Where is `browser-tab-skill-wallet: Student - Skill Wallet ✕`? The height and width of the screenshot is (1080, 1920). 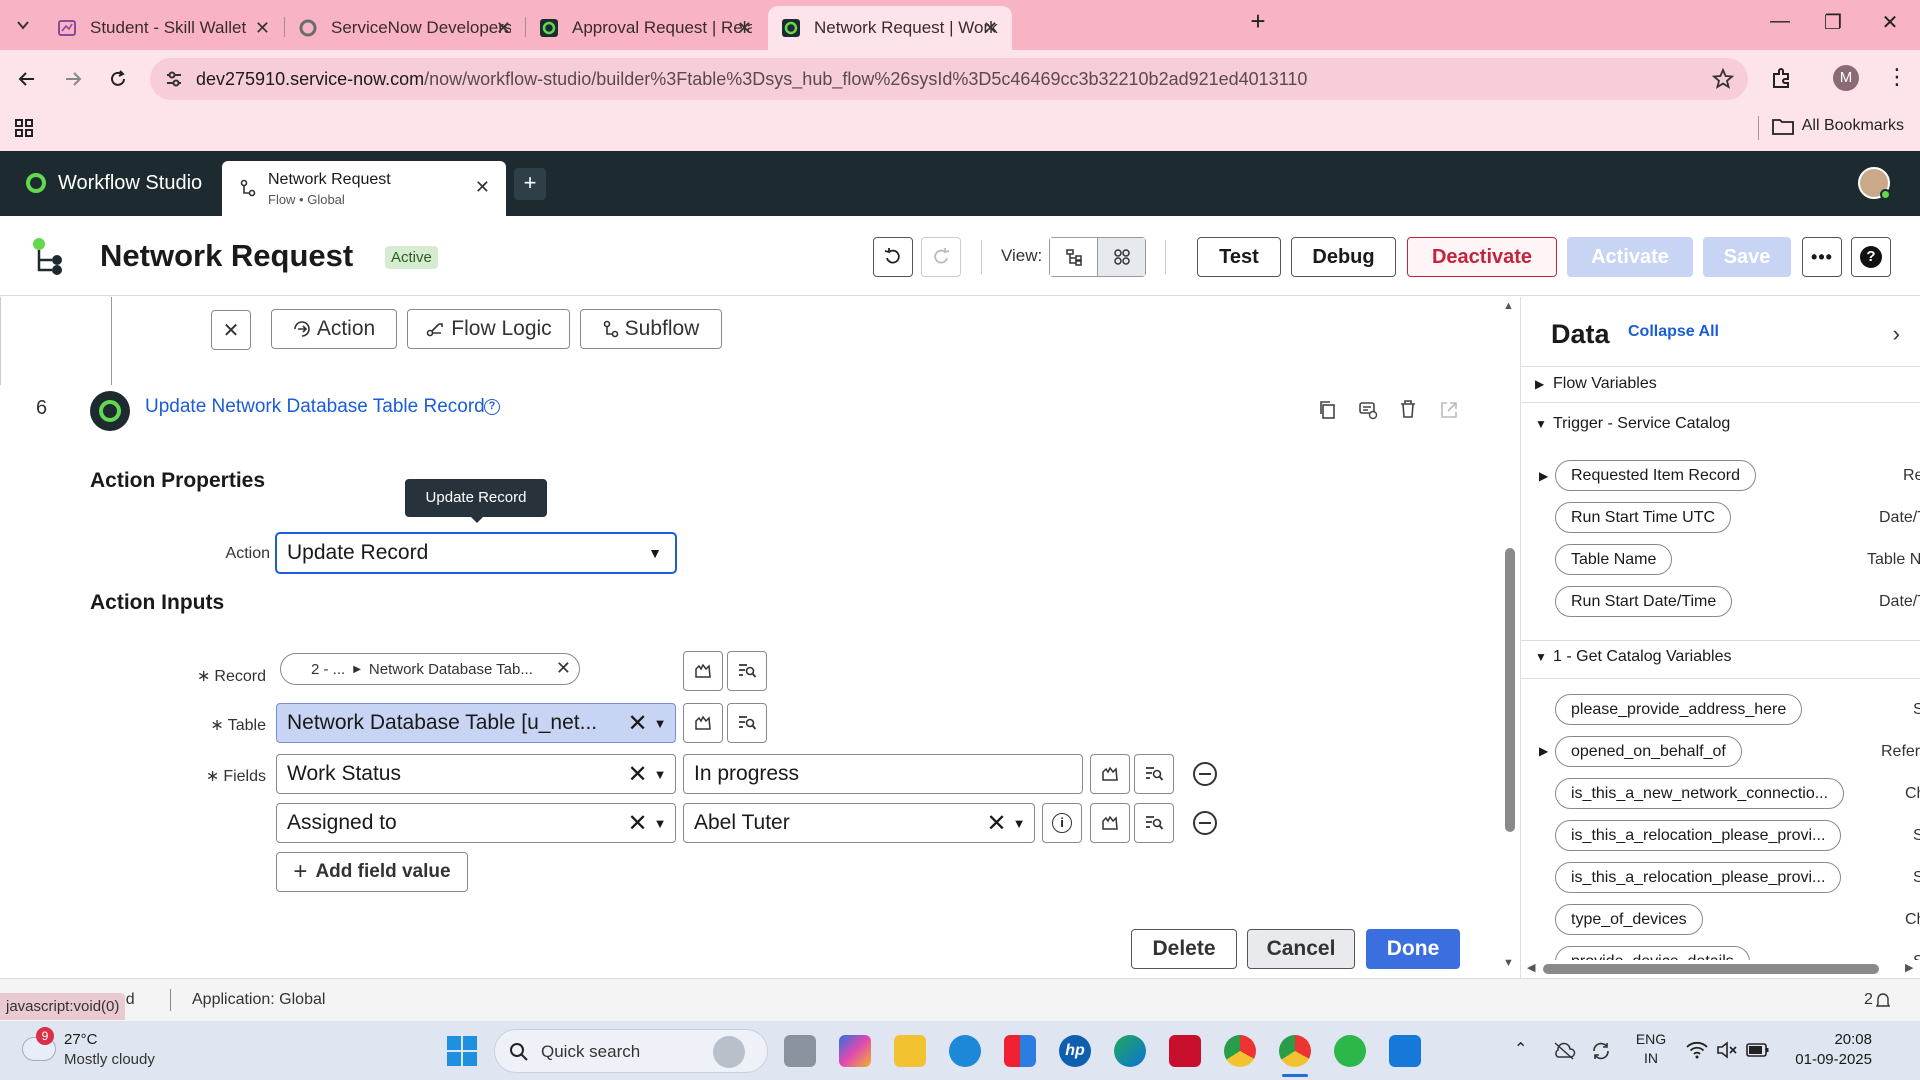 browser-tab-skill-wallet: Student - Skill Wallet ✕ is located at coordinates (164, 28).